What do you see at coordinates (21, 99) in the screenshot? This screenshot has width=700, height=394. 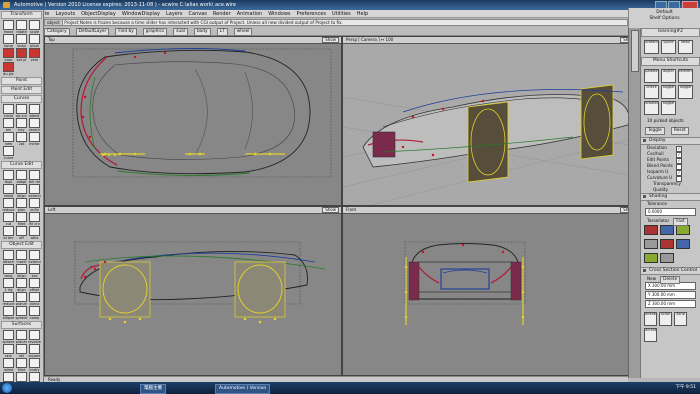 I see `curves-header: Curves` at bounding box center [21, 99].